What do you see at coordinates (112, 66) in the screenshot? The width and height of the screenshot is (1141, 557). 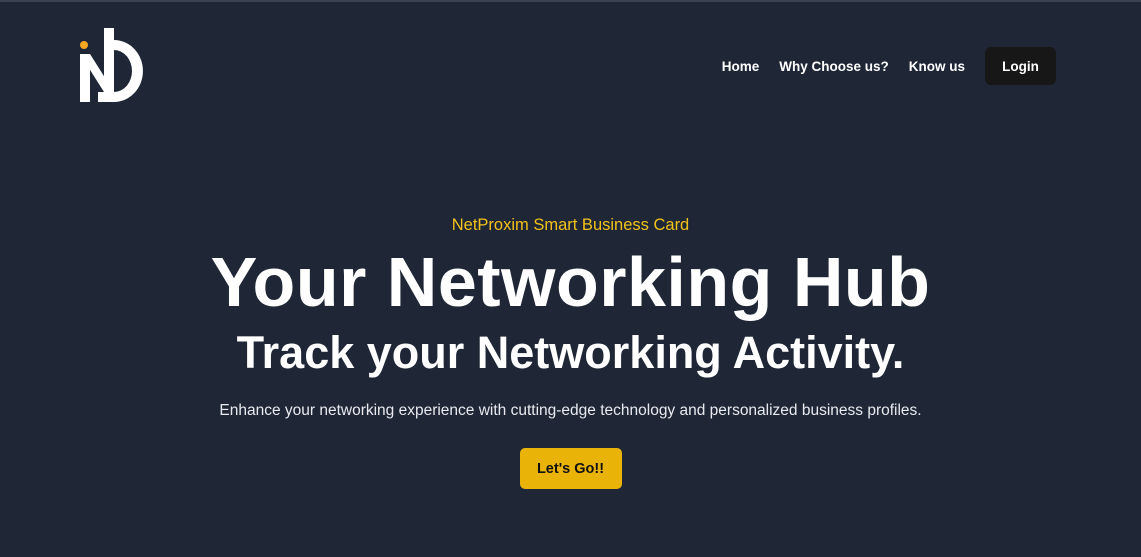 I see `netproxim-logo-icon` at bounding box center [112, 66].